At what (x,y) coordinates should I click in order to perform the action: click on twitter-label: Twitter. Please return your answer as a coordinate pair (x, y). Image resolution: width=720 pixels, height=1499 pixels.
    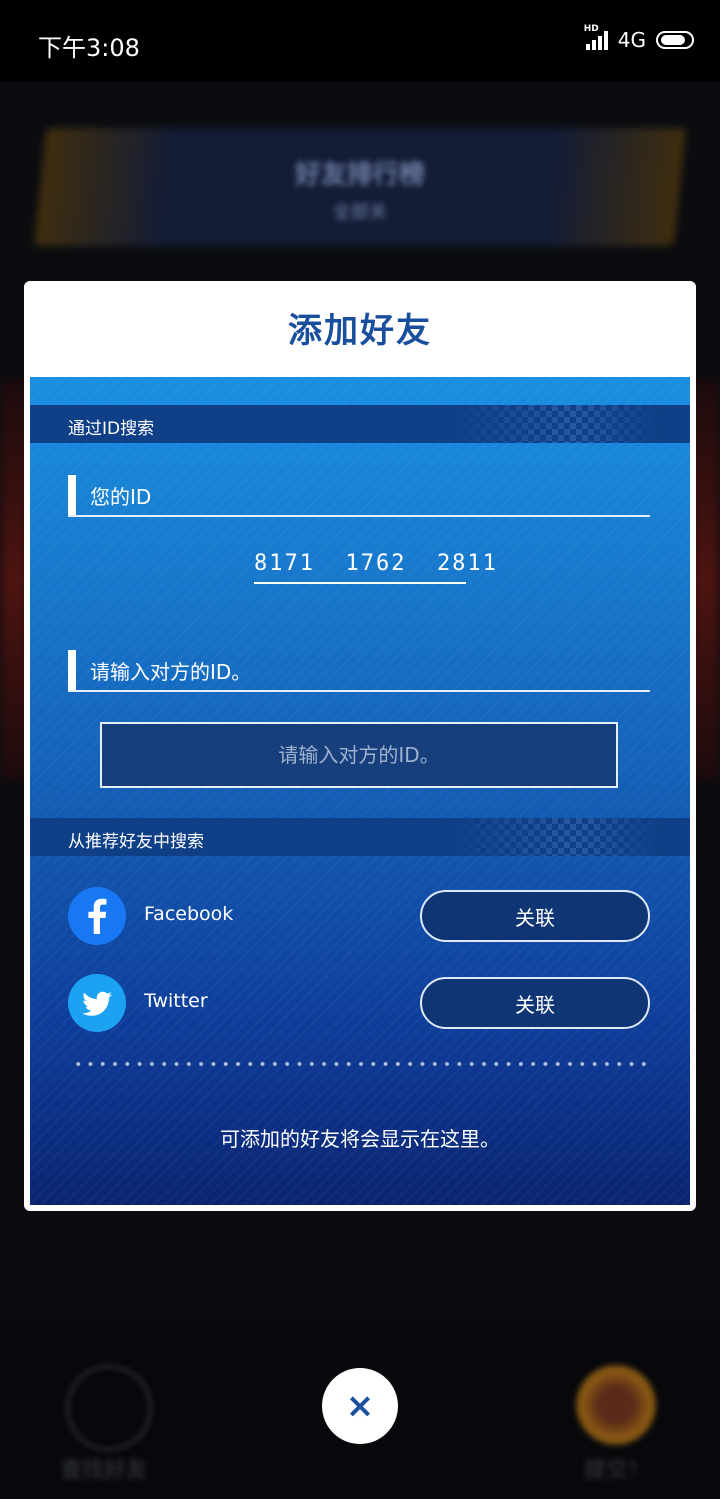
    Looking at the image, I should click on (176, 1001).